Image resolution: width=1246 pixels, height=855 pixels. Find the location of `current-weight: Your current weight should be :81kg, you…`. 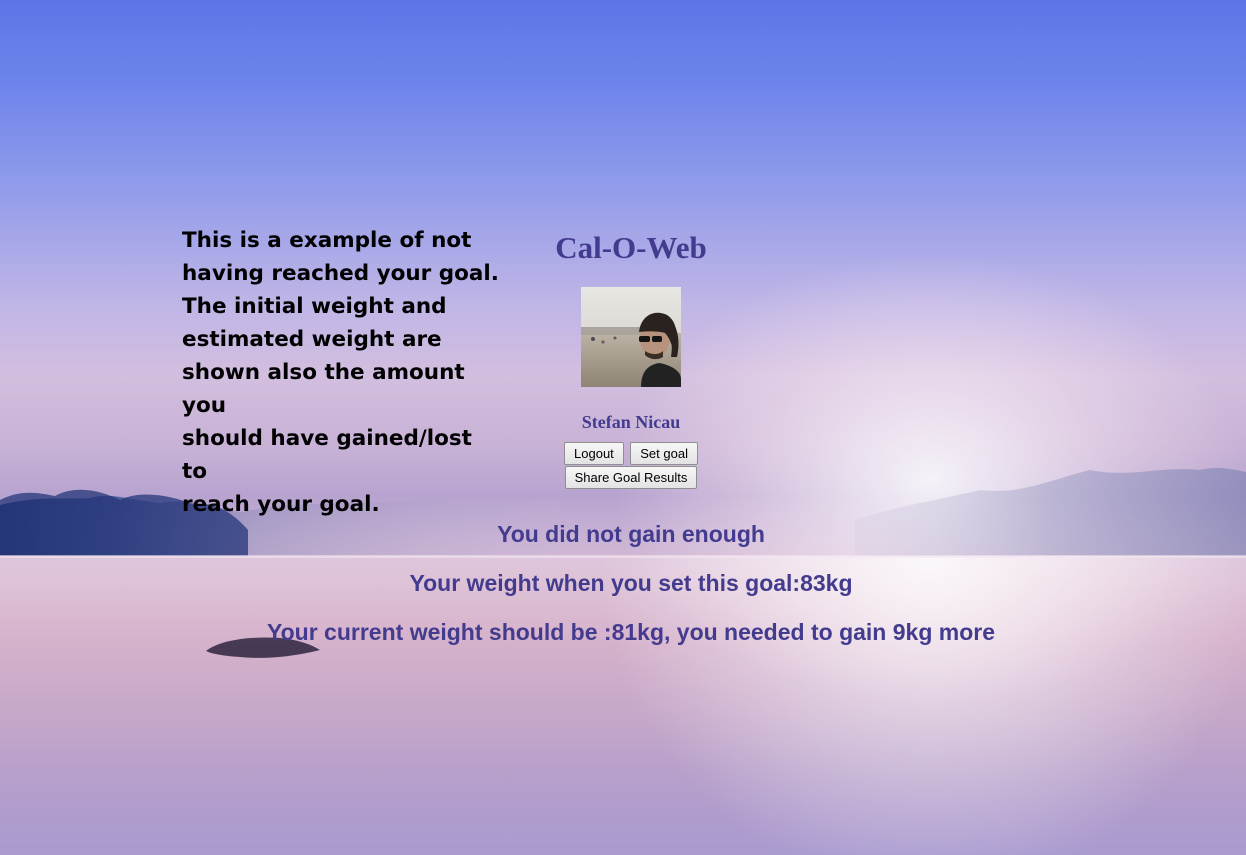

current-weight: Your current weight should be :81kg, you… is located at coordinates (630, 632).